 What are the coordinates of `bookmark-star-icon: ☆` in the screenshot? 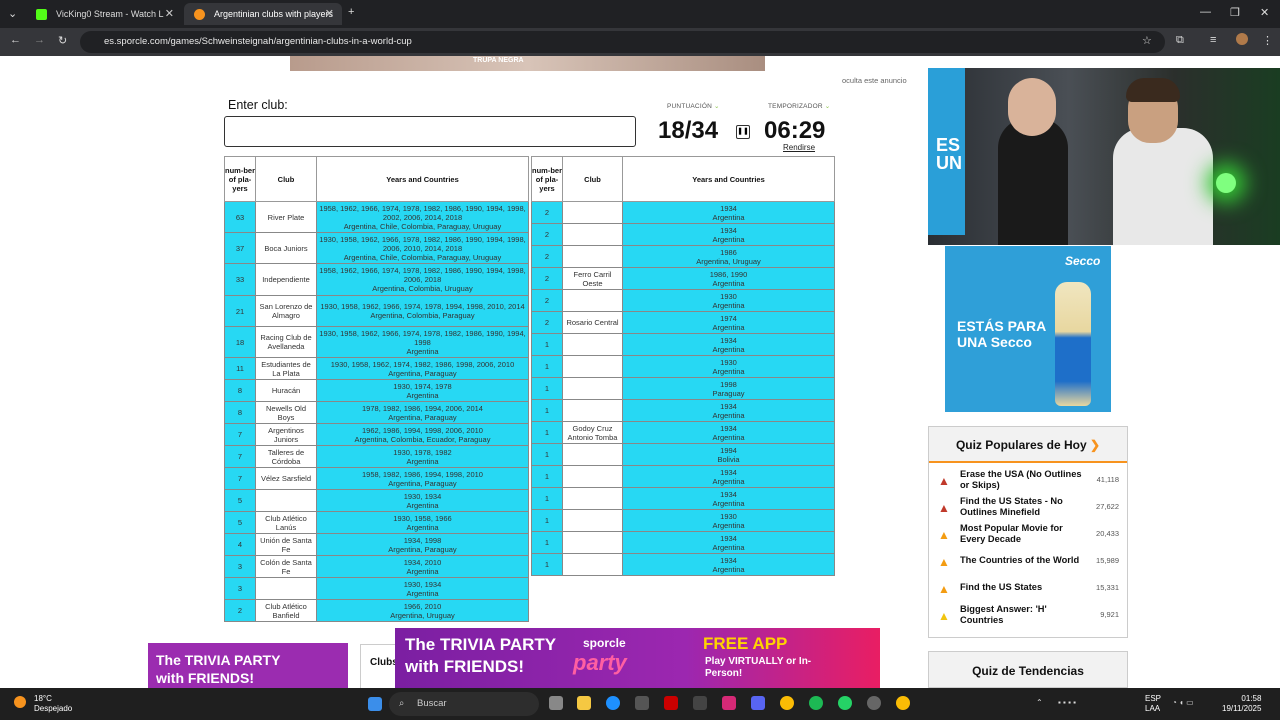 It's located at (1147, 40).